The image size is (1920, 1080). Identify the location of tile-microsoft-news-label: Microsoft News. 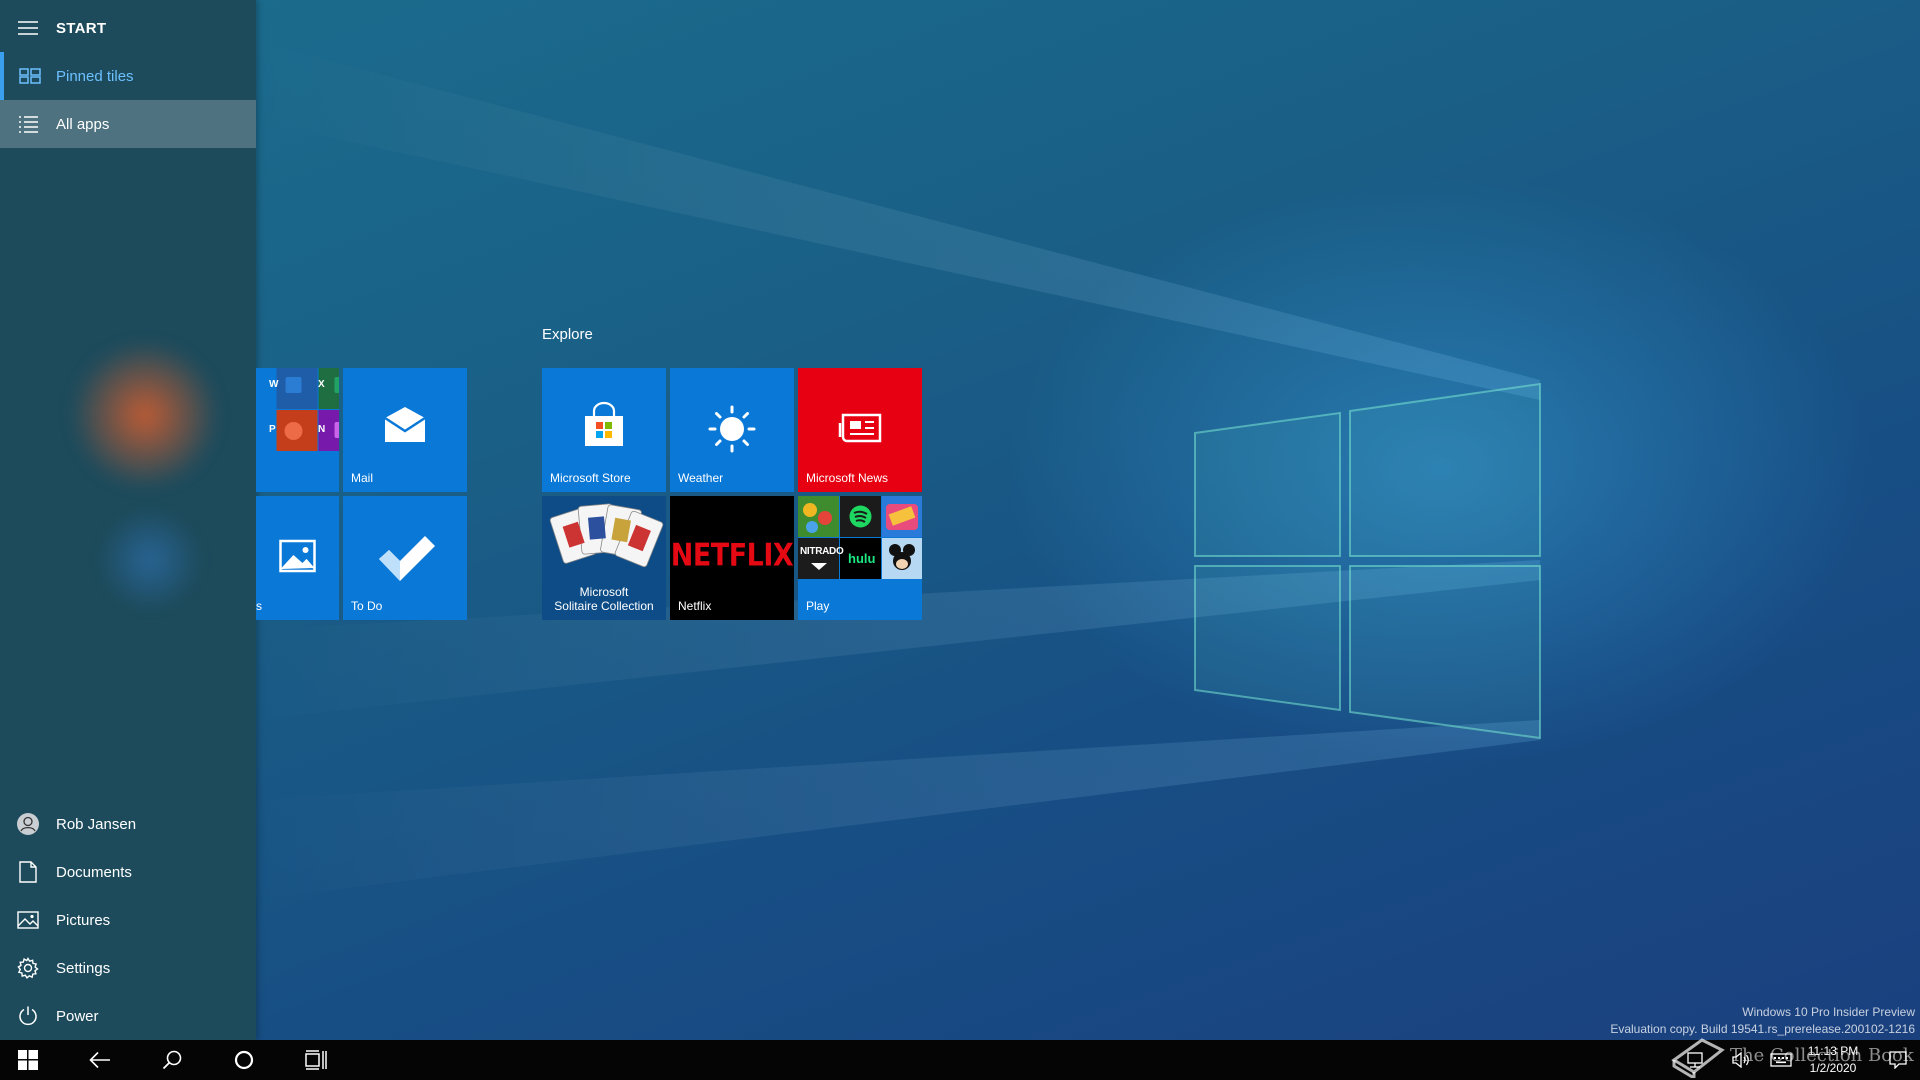
(847, 478).